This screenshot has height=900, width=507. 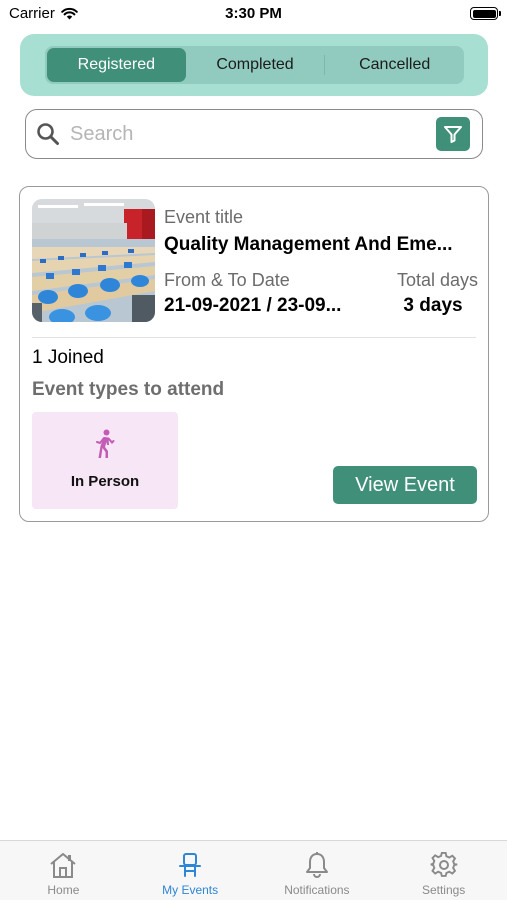 I want to click on joined-count: 1 Joined, so click(x=68, y=357).